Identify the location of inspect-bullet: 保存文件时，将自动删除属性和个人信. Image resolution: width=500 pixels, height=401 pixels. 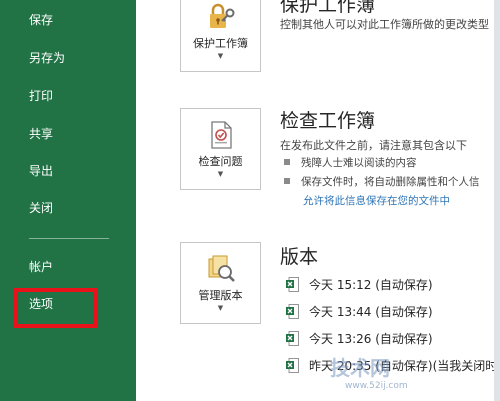
(382, 181).